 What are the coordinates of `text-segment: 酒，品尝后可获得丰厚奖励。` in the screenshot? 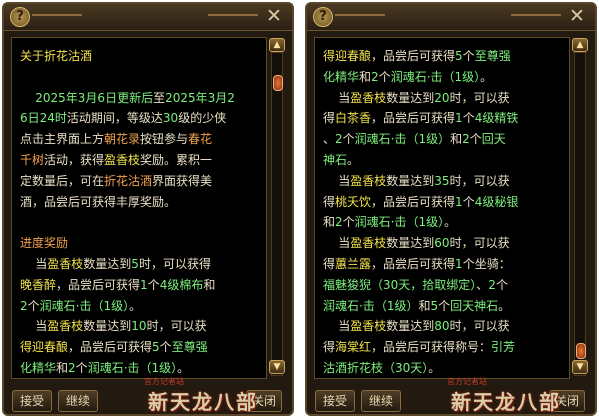 It's located at (98, 201).